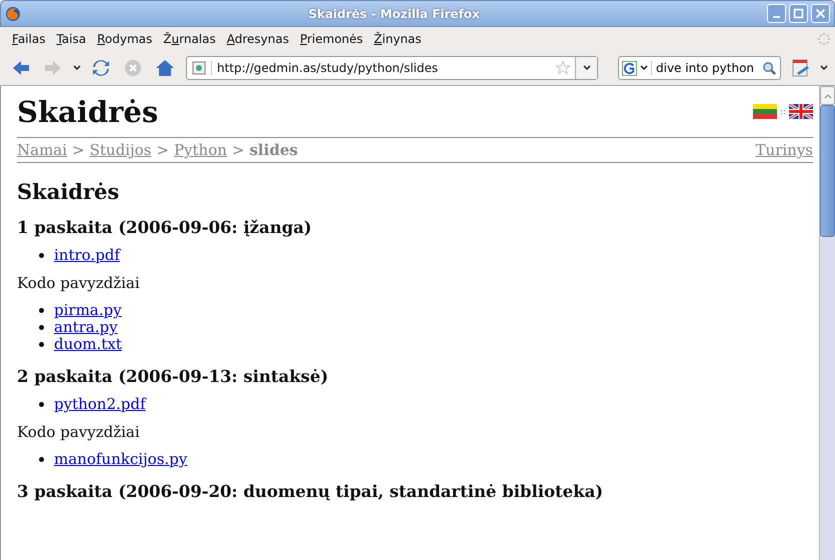  I want to click on menu-item: Priemonės, so click(331, 39).